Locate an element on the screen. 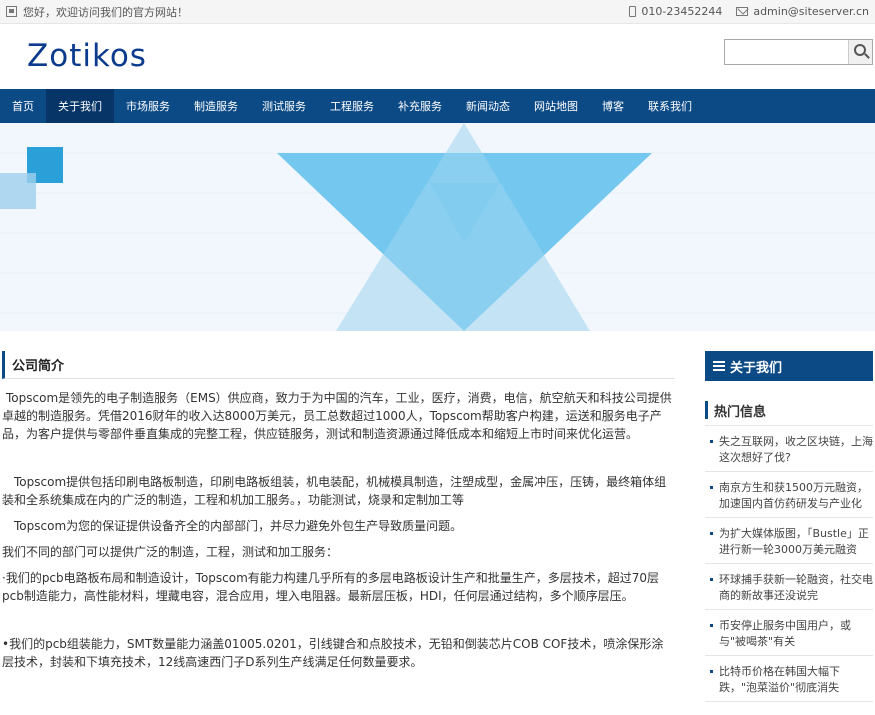 This screenshot has height=715, width=875. nav-item: 补充服务 is located at coordinates (420, 106).